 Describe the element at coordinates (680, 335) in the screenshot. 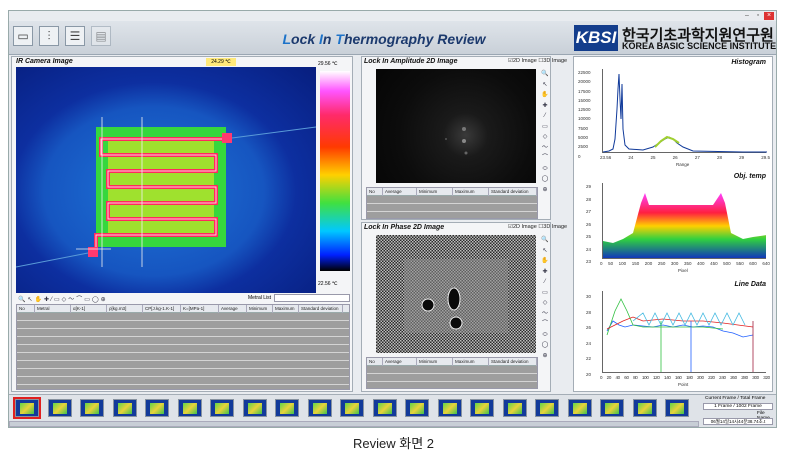

I see `linedata-lines` at that location.